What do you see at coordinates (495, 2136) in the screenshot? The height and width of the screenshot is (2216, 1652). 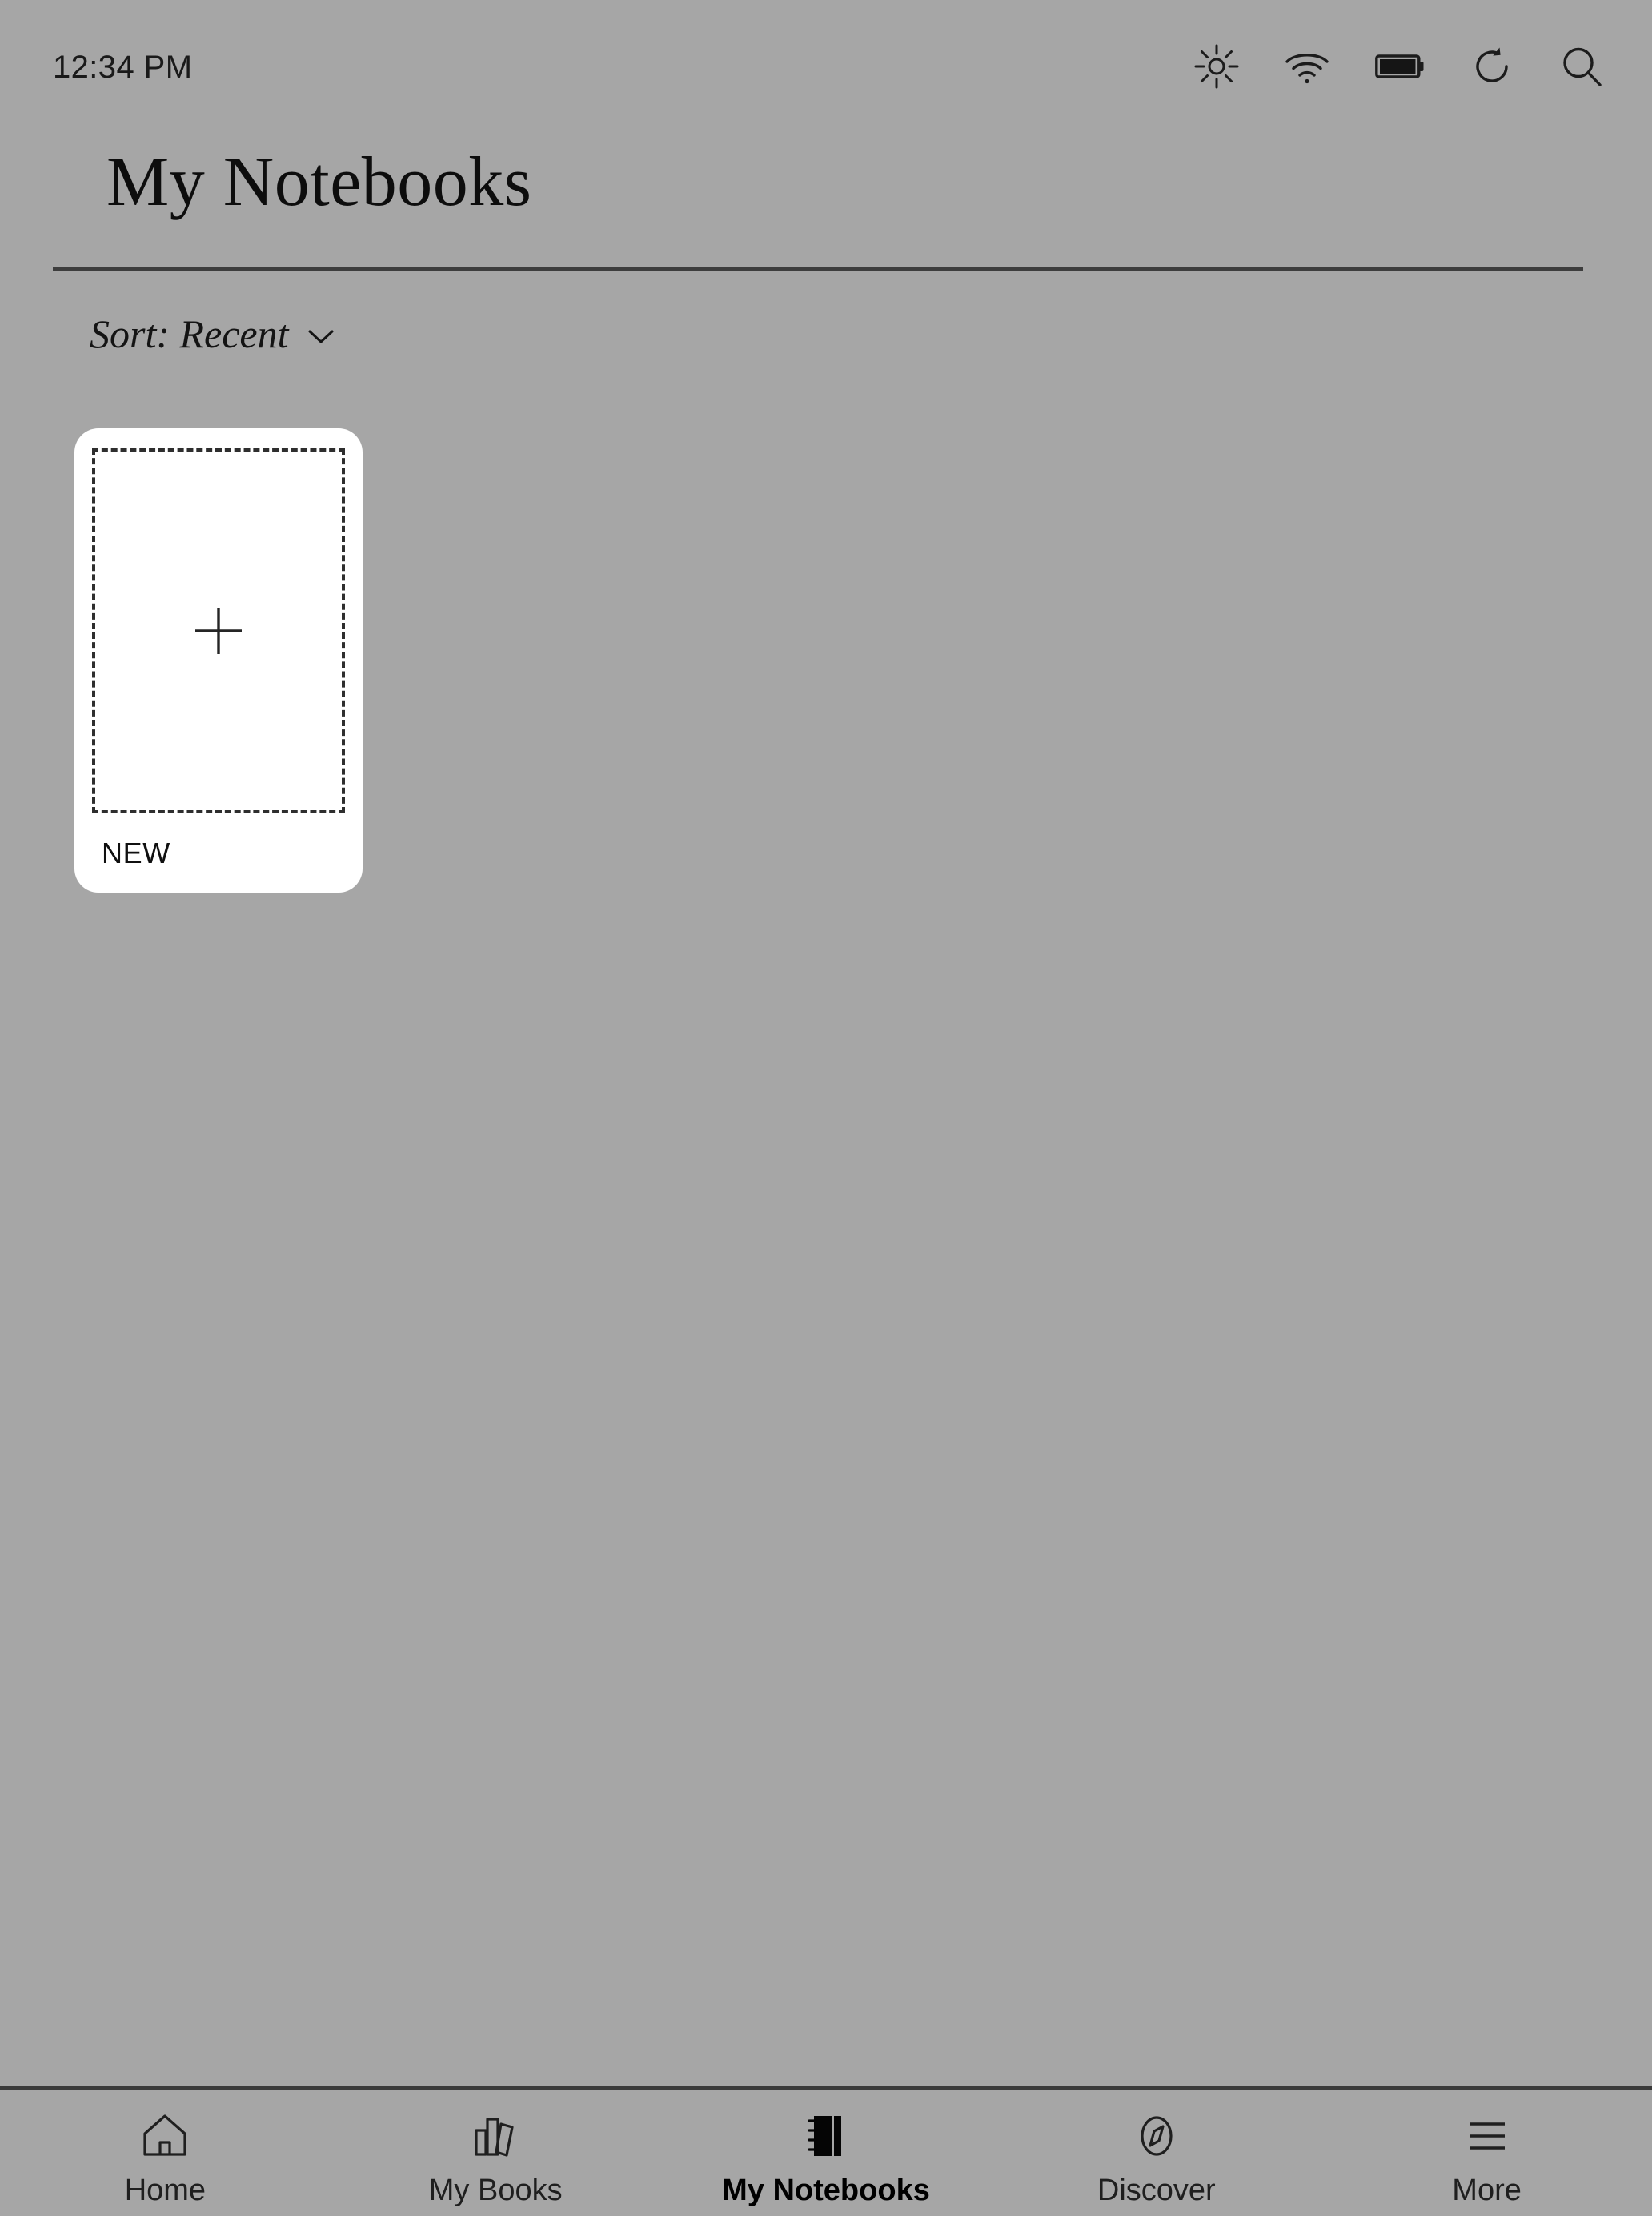 I see `books-icon` at bounding box center [495, 2136].